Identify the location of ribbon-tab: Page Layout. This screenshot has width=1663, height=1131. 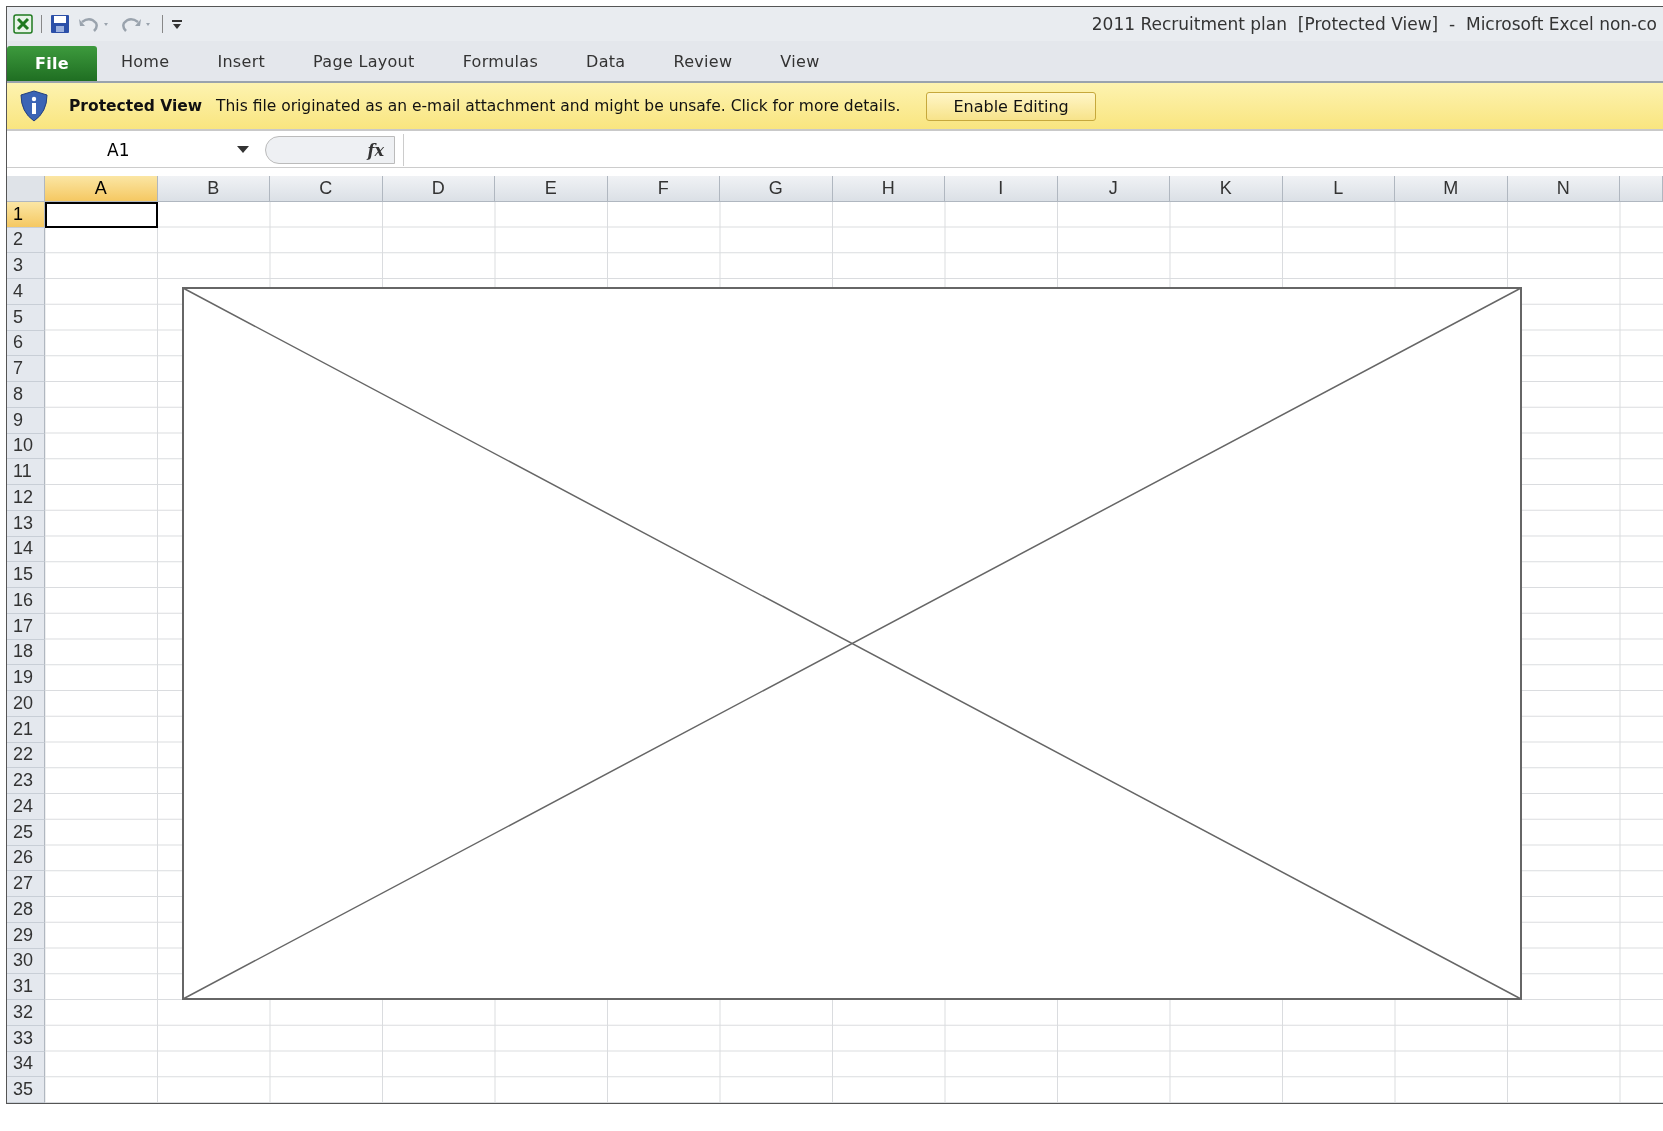
(364, 66).